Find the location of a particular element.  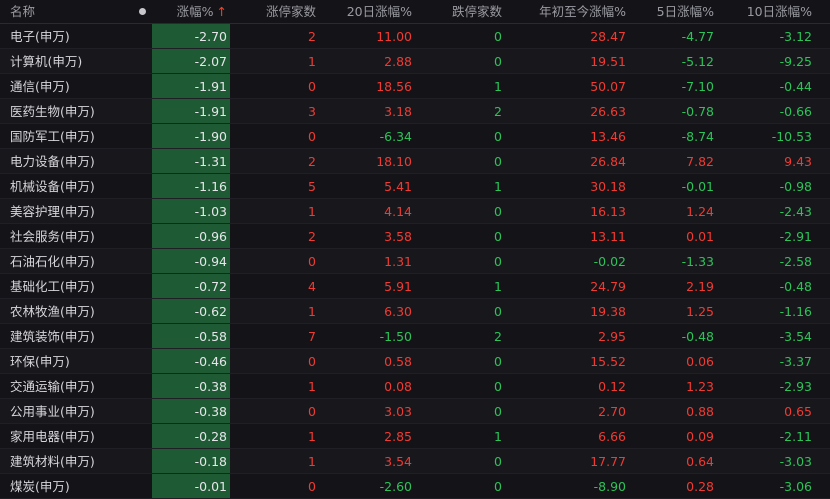

5d-change-cell: 1.25 is located at coordinates (700, 311).